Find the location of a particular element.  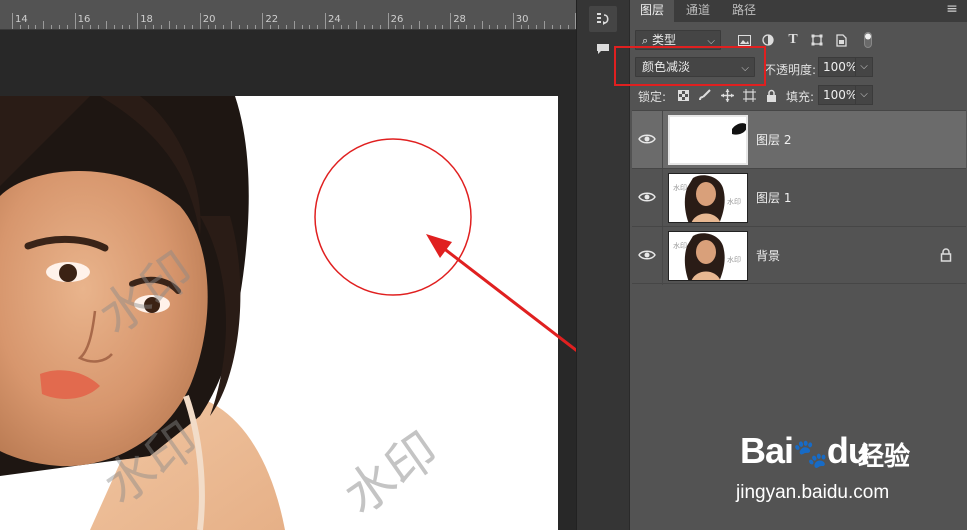

opacity-input: 100% ⌵ is located at coordinates (845, 67).